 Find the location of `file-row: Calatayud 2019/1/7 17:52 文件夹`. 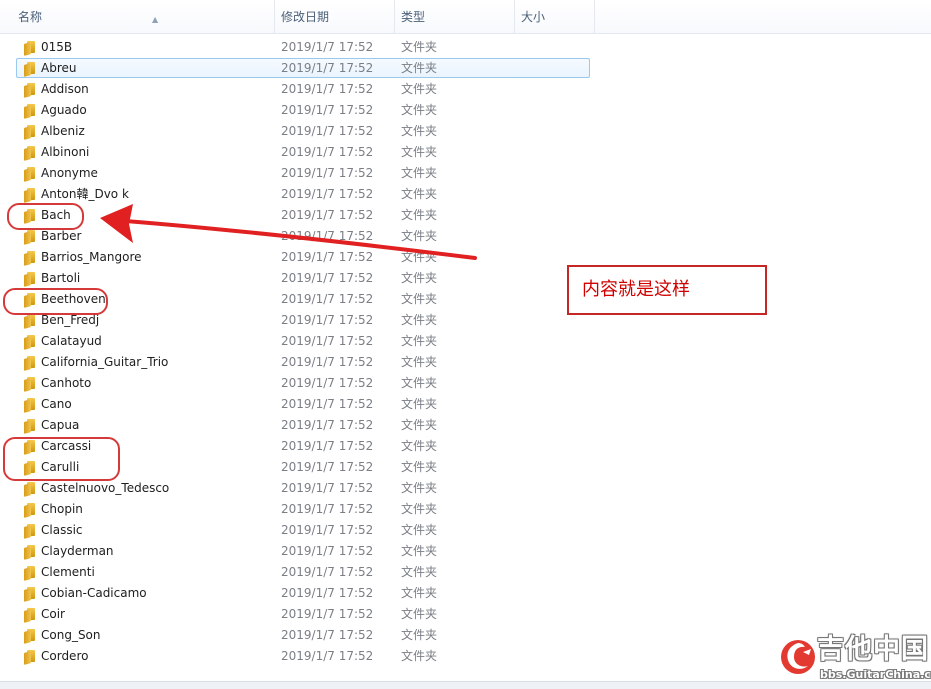

file-row: Calatayud 2019/1/7 17:52 文件夹 is located at coordinates (465, 341).